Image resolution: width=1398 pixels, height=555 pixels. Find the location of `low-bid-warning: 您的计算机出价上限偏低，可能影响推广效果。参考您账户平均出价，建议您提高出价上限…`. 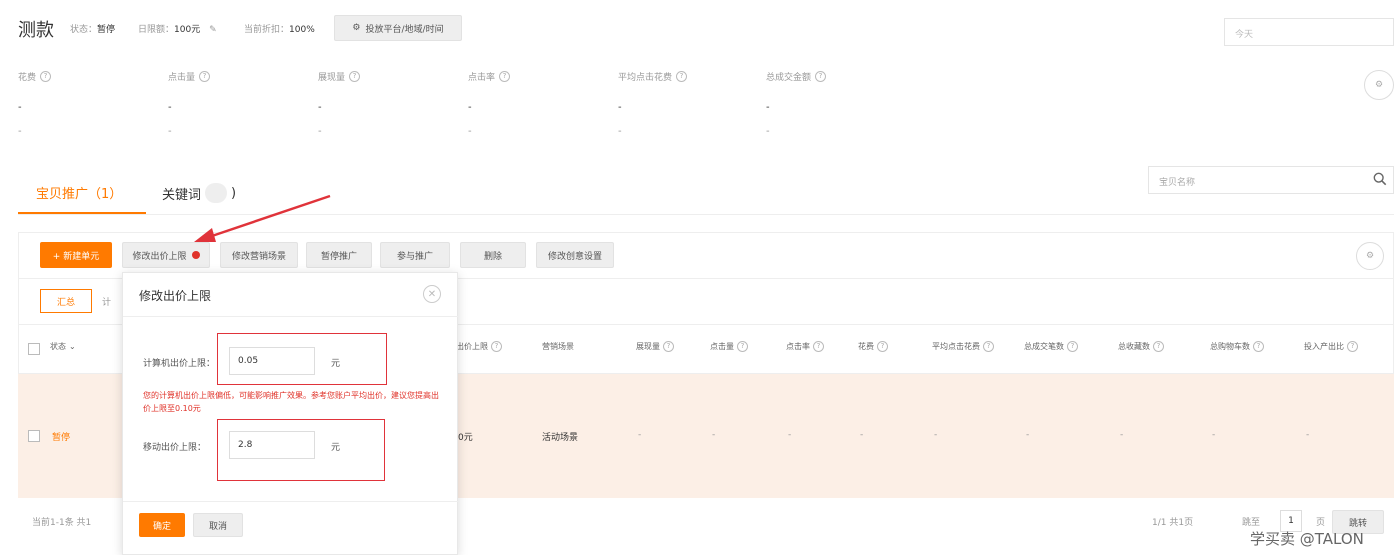

low-bid-warning: 您的计算机出价上限偏低，可能影响推广效果。参考您账户平均出价，建议您提高出价上限… is located at coordinates (291, 402).